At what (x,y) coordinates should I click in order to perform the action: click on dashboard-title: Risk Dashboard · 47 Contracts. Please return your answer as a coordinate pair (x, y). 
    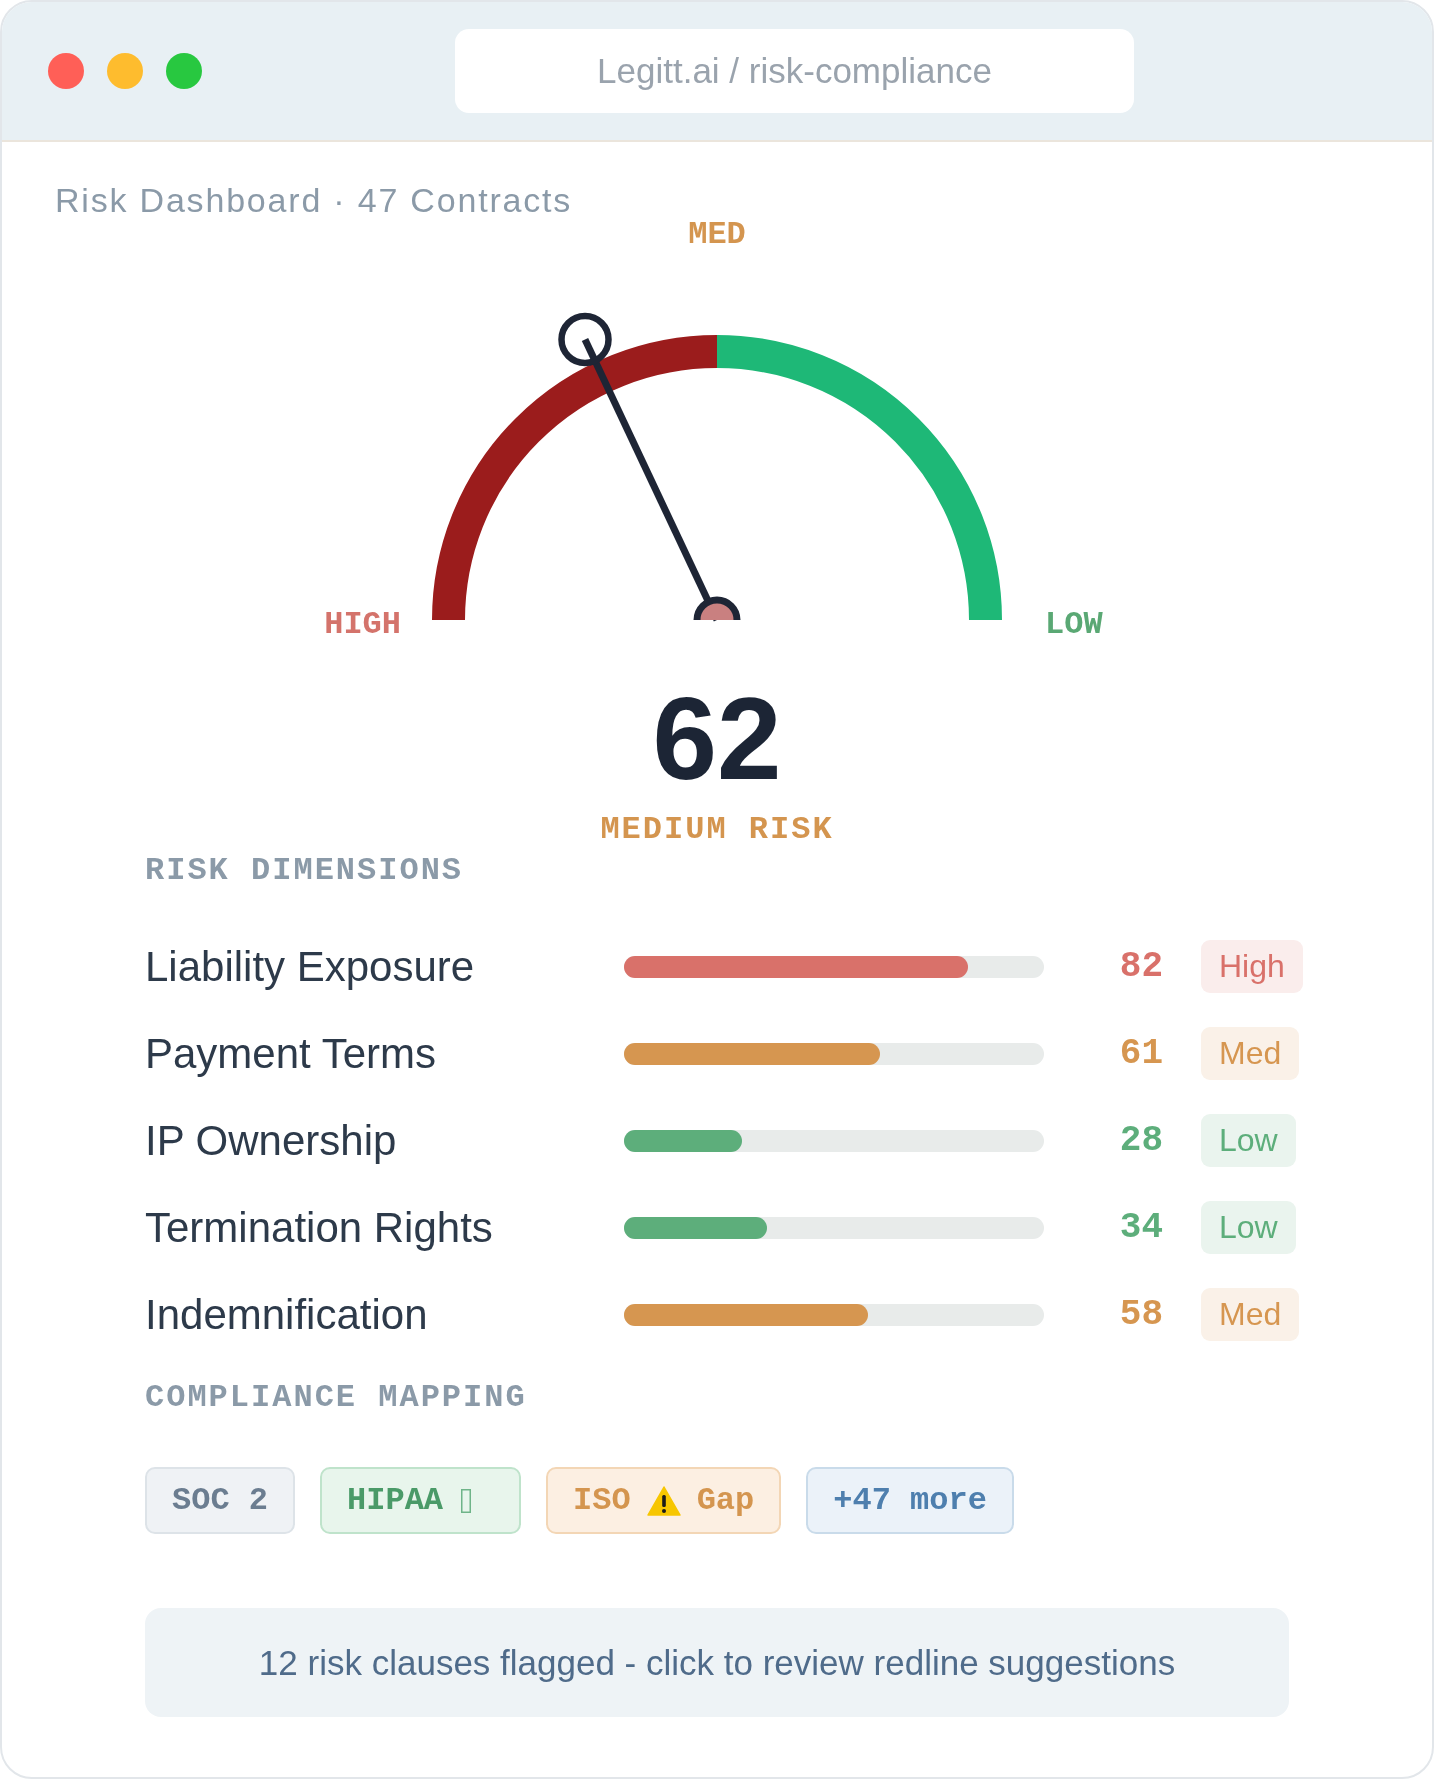
    Looking at the image, I should click on (314, 200).